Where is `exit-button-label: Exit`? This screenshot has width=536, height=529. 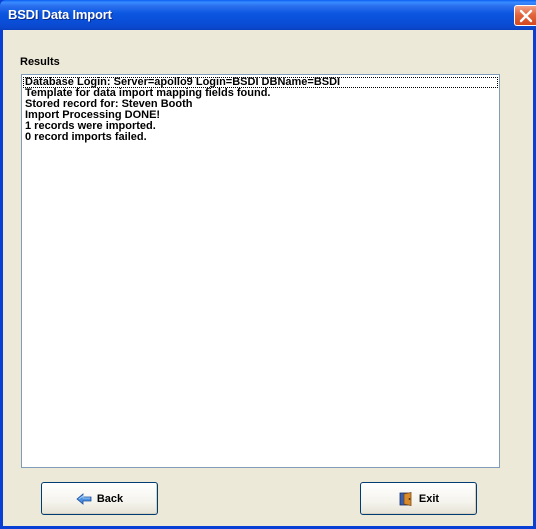 exit-button-label: Exit is located at coordinates (429, 498).